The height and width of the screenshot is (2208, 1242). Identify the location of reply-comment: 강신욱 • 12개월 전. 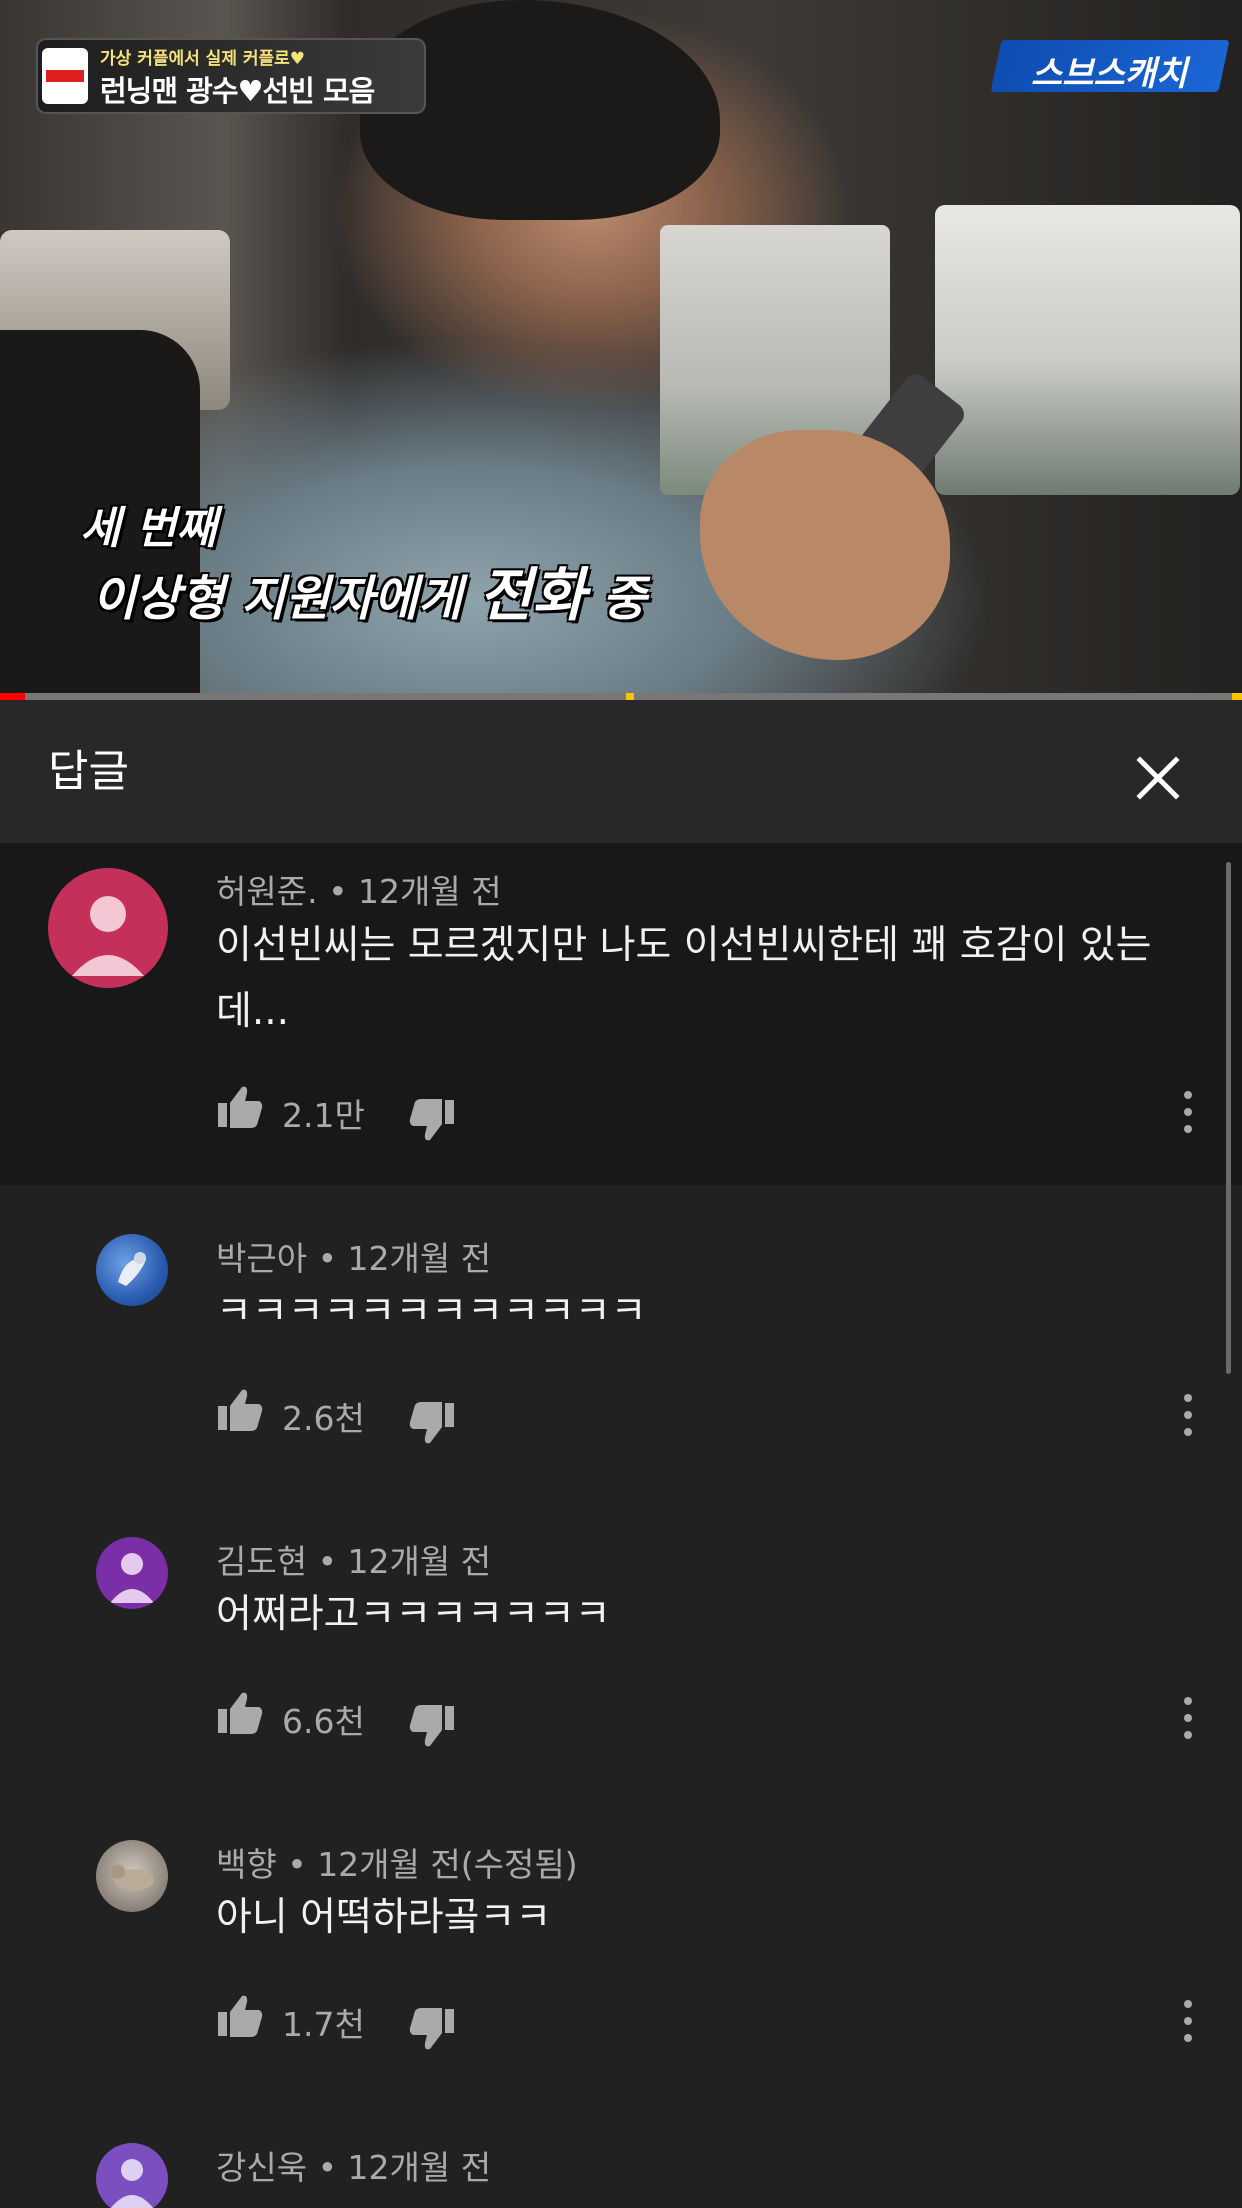
(615, 2153).